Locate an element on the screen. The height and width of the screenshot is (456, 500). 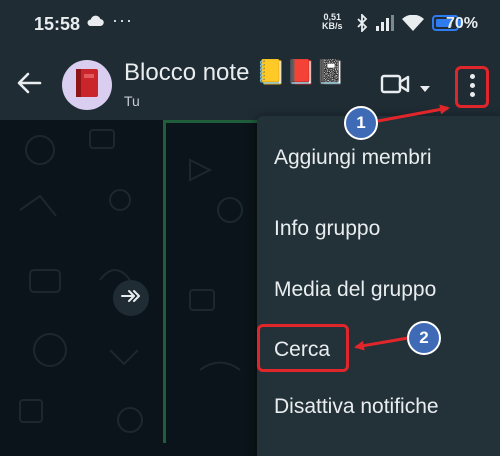
step-badge-2: 2 is located at coordinates (424, 338).